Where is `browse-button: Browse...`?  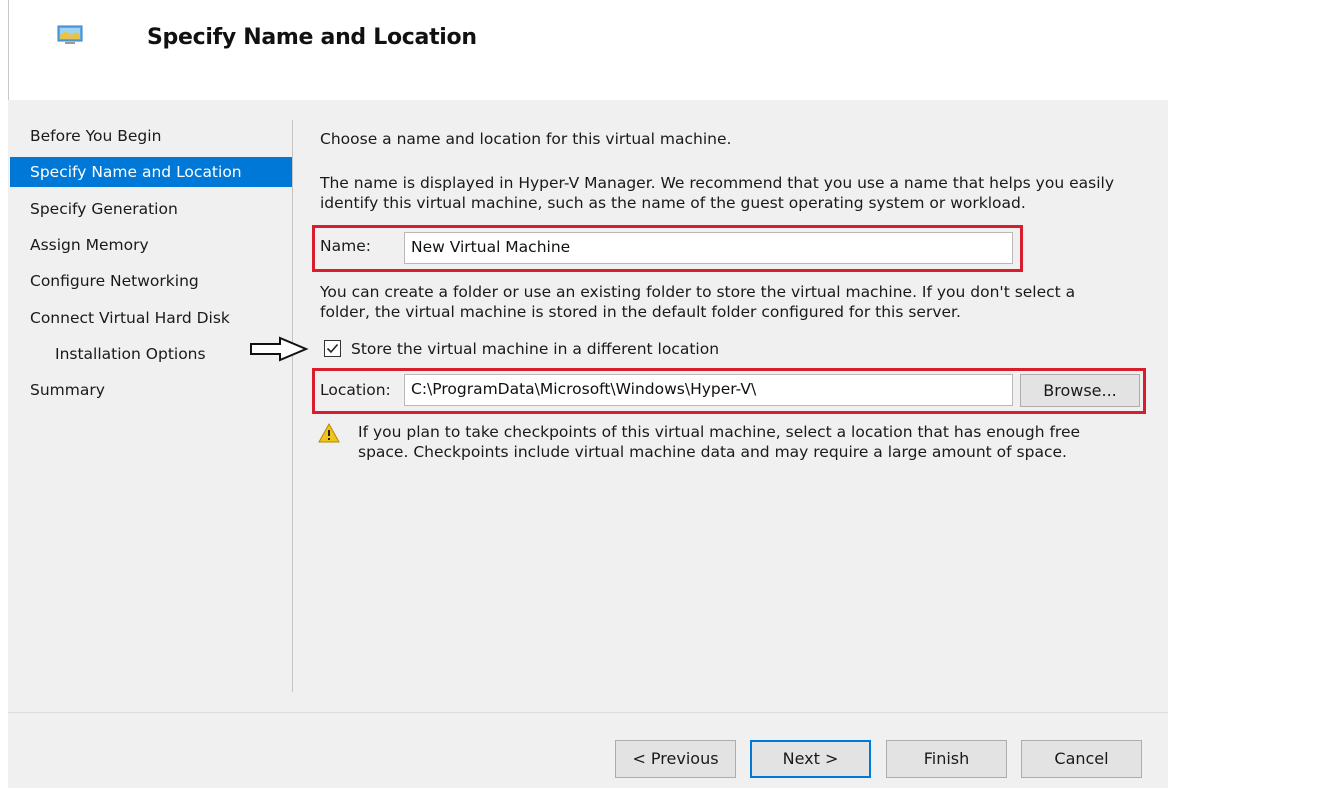 browse-button: Browse... is located at coordinates (1080, 390).